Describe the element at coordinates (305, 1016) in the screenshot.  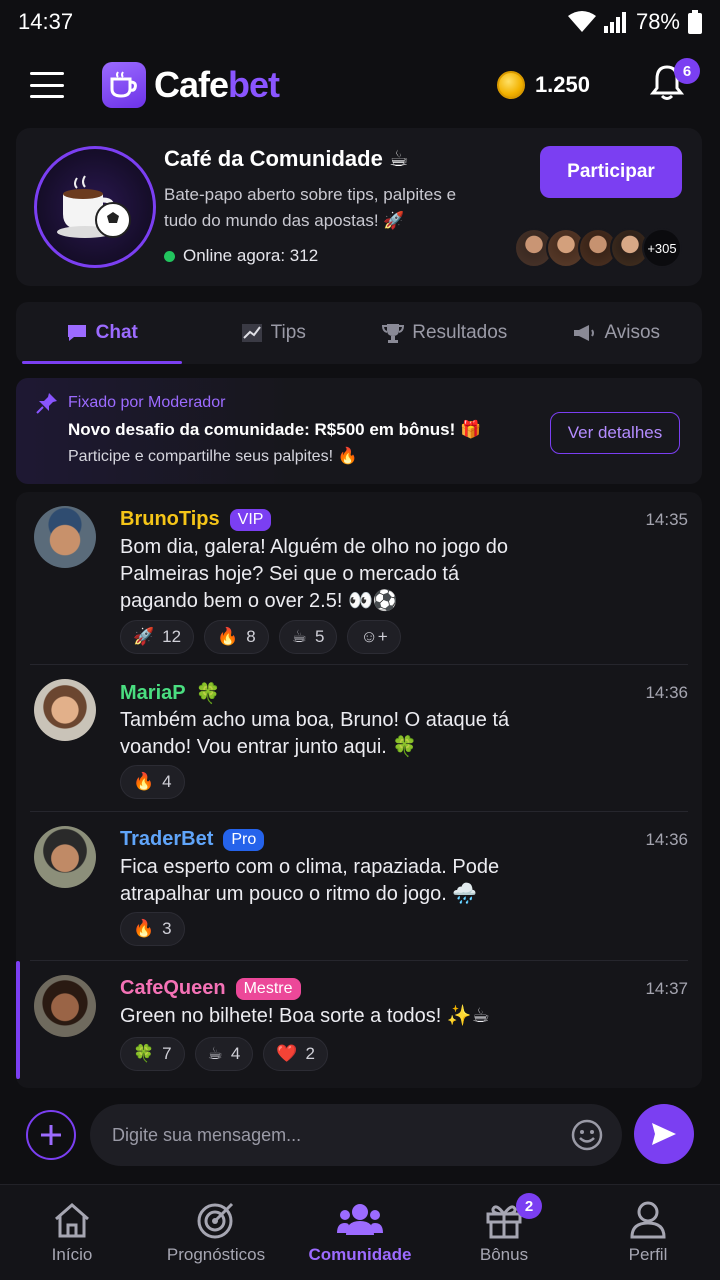
I see `message-text: Green no bilhete! Boa sorte a todos! ✨☕` at that location.